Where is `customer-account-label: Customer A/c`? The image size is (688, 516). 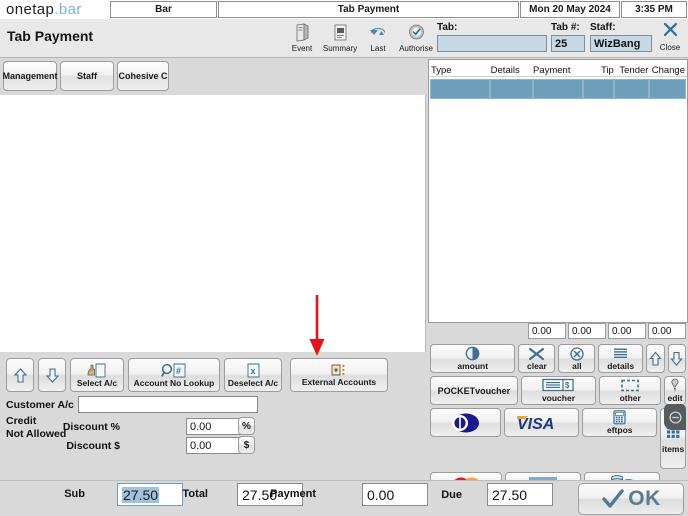
customer-account-label: Customer A/c is located at coordinates (40, 405).